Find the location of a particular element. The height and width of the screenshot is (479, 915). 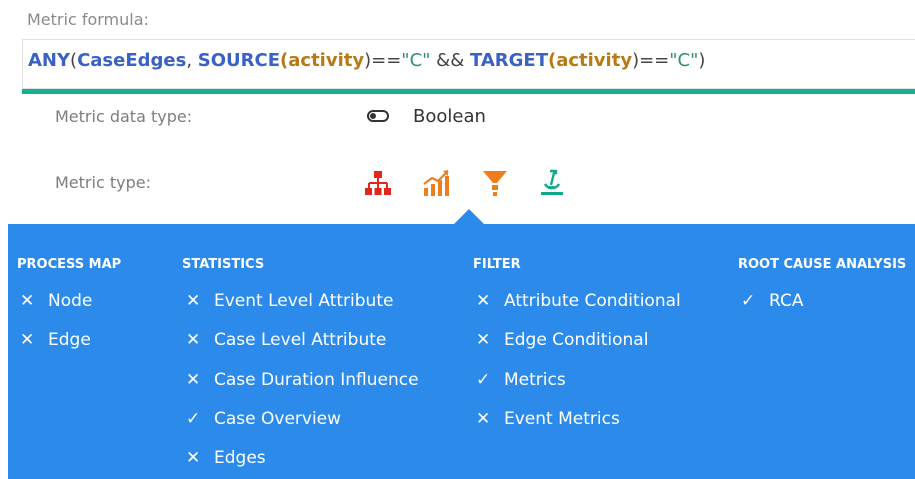

metric-type-label: Metric type: is located at coordinates (103, 182).